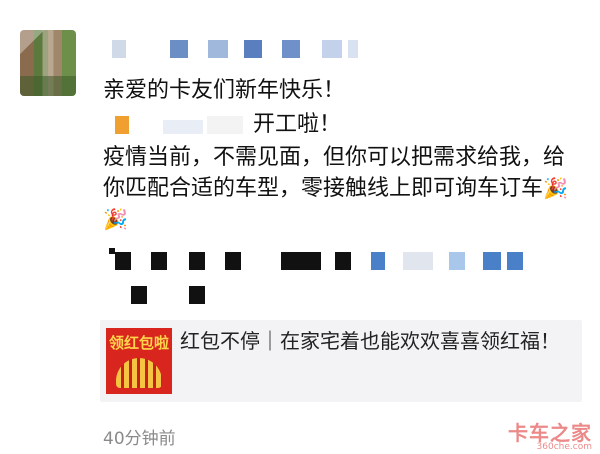  What do you see at coordinates (338, 260) in the screenshot?
I see `redacted-contact-line` at bounding box center [338, 260].